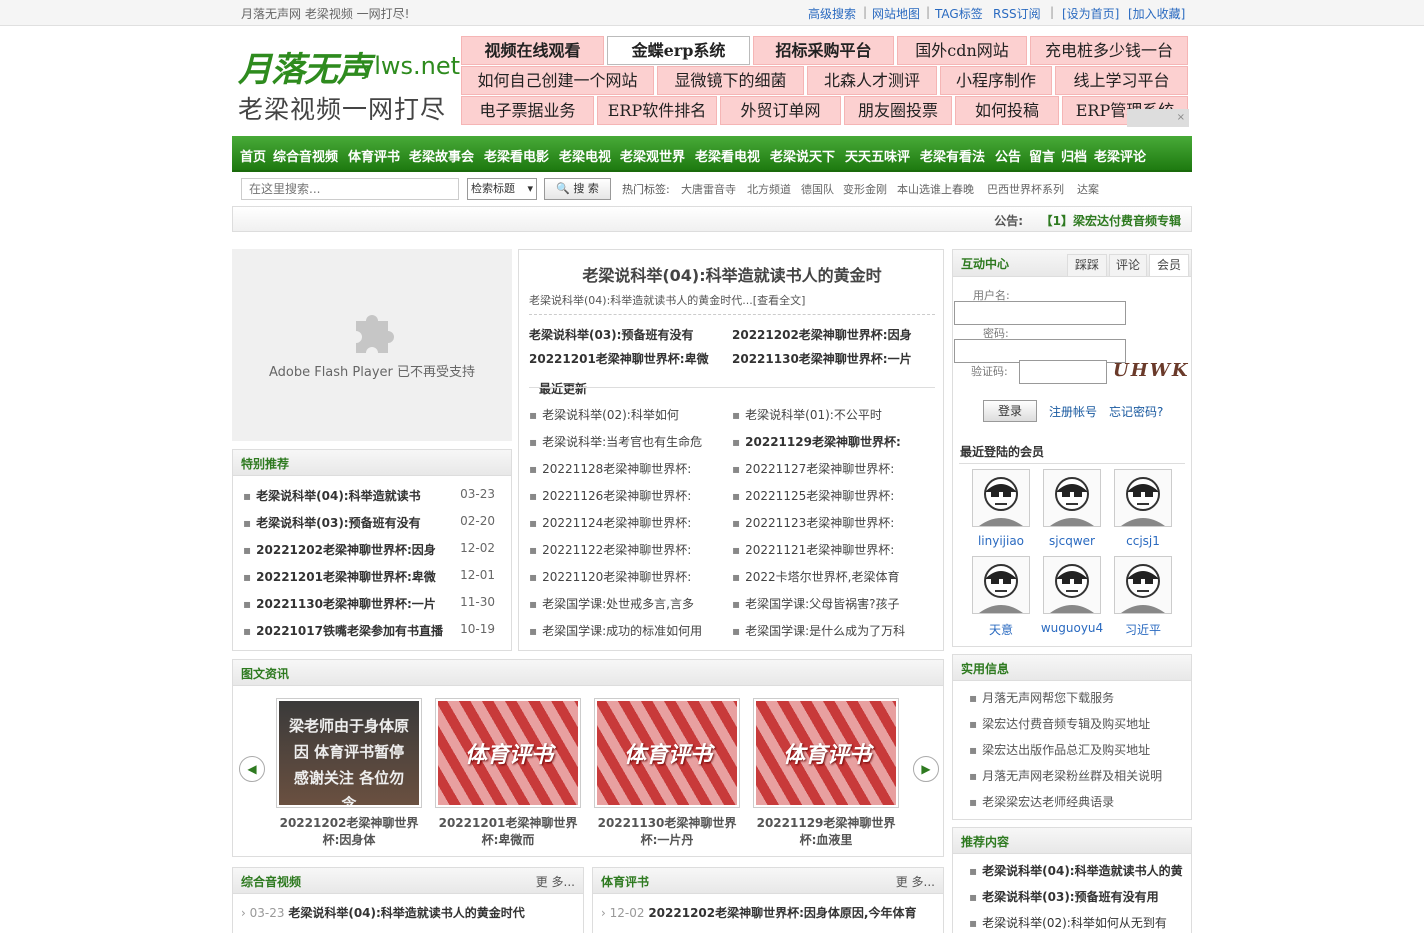  What do you see at coordinates (1158, 118) in the screenshot?
I see `ad-close-bar: ×` at bounding box center [1158, 118].